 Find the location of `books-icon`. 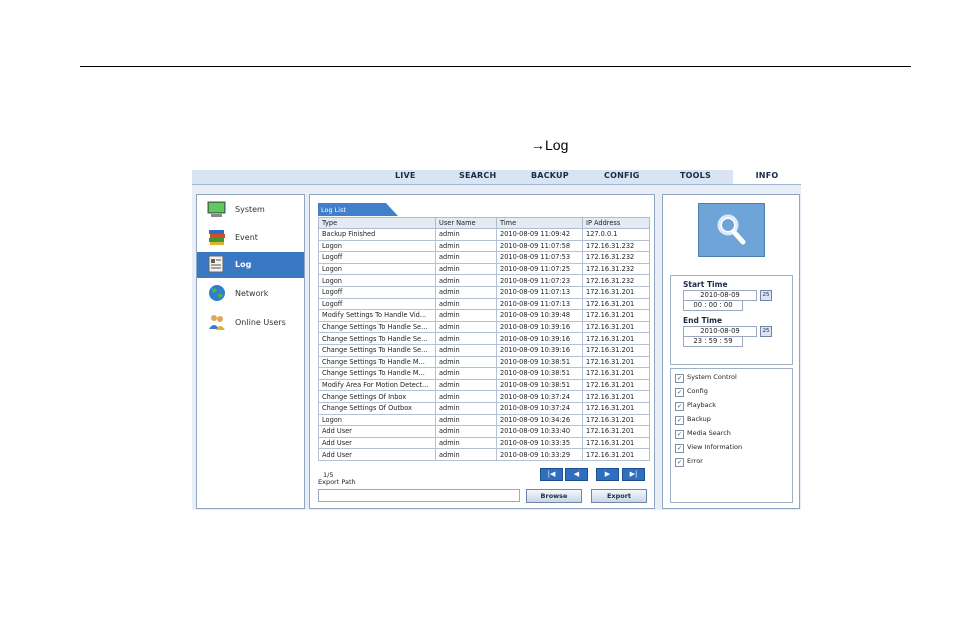

books-icon is located at coordinates (217, 237).